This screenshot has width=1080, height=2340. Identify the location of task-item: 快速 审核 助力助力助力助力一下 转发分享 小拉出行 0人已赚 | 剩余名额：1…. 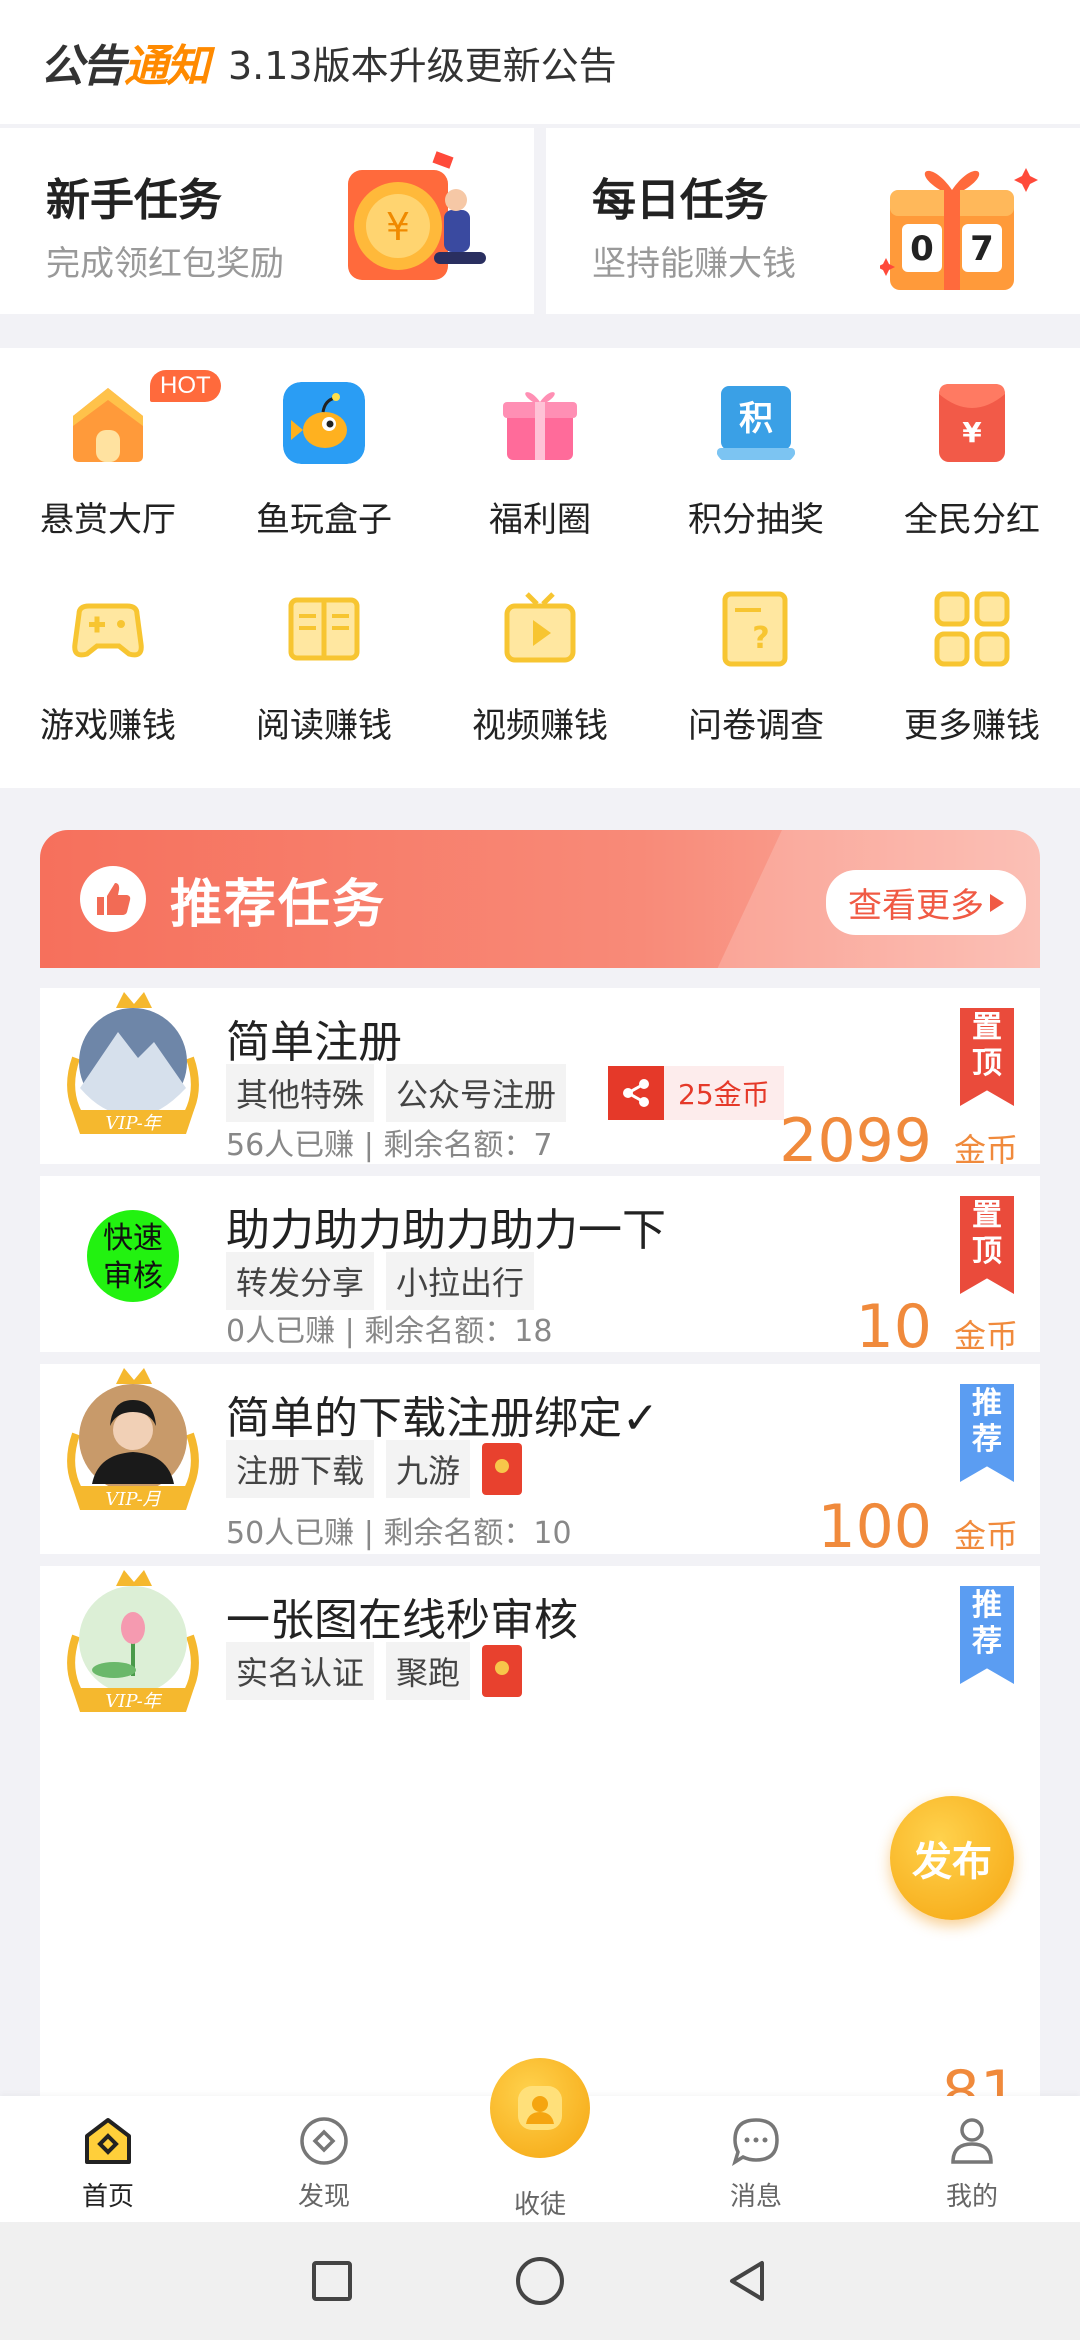
(540, 1269).